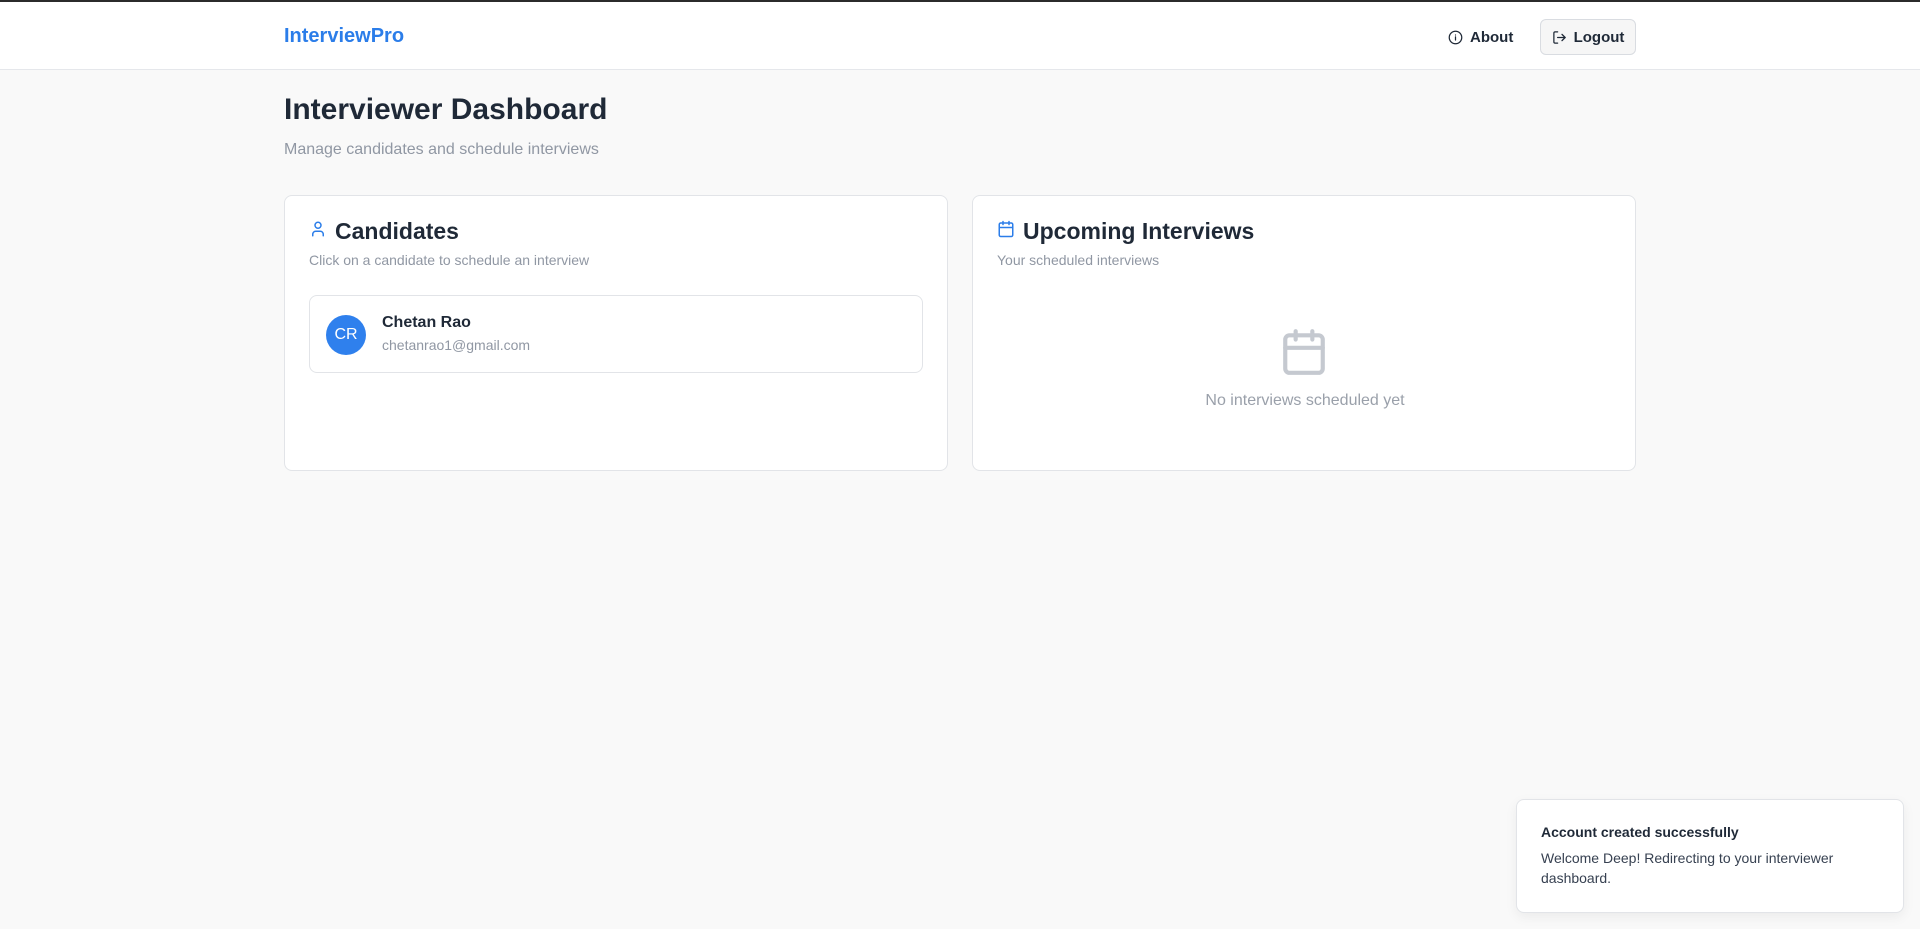  I want to click on brand-logo: InterviewPro, so click(344, 36).